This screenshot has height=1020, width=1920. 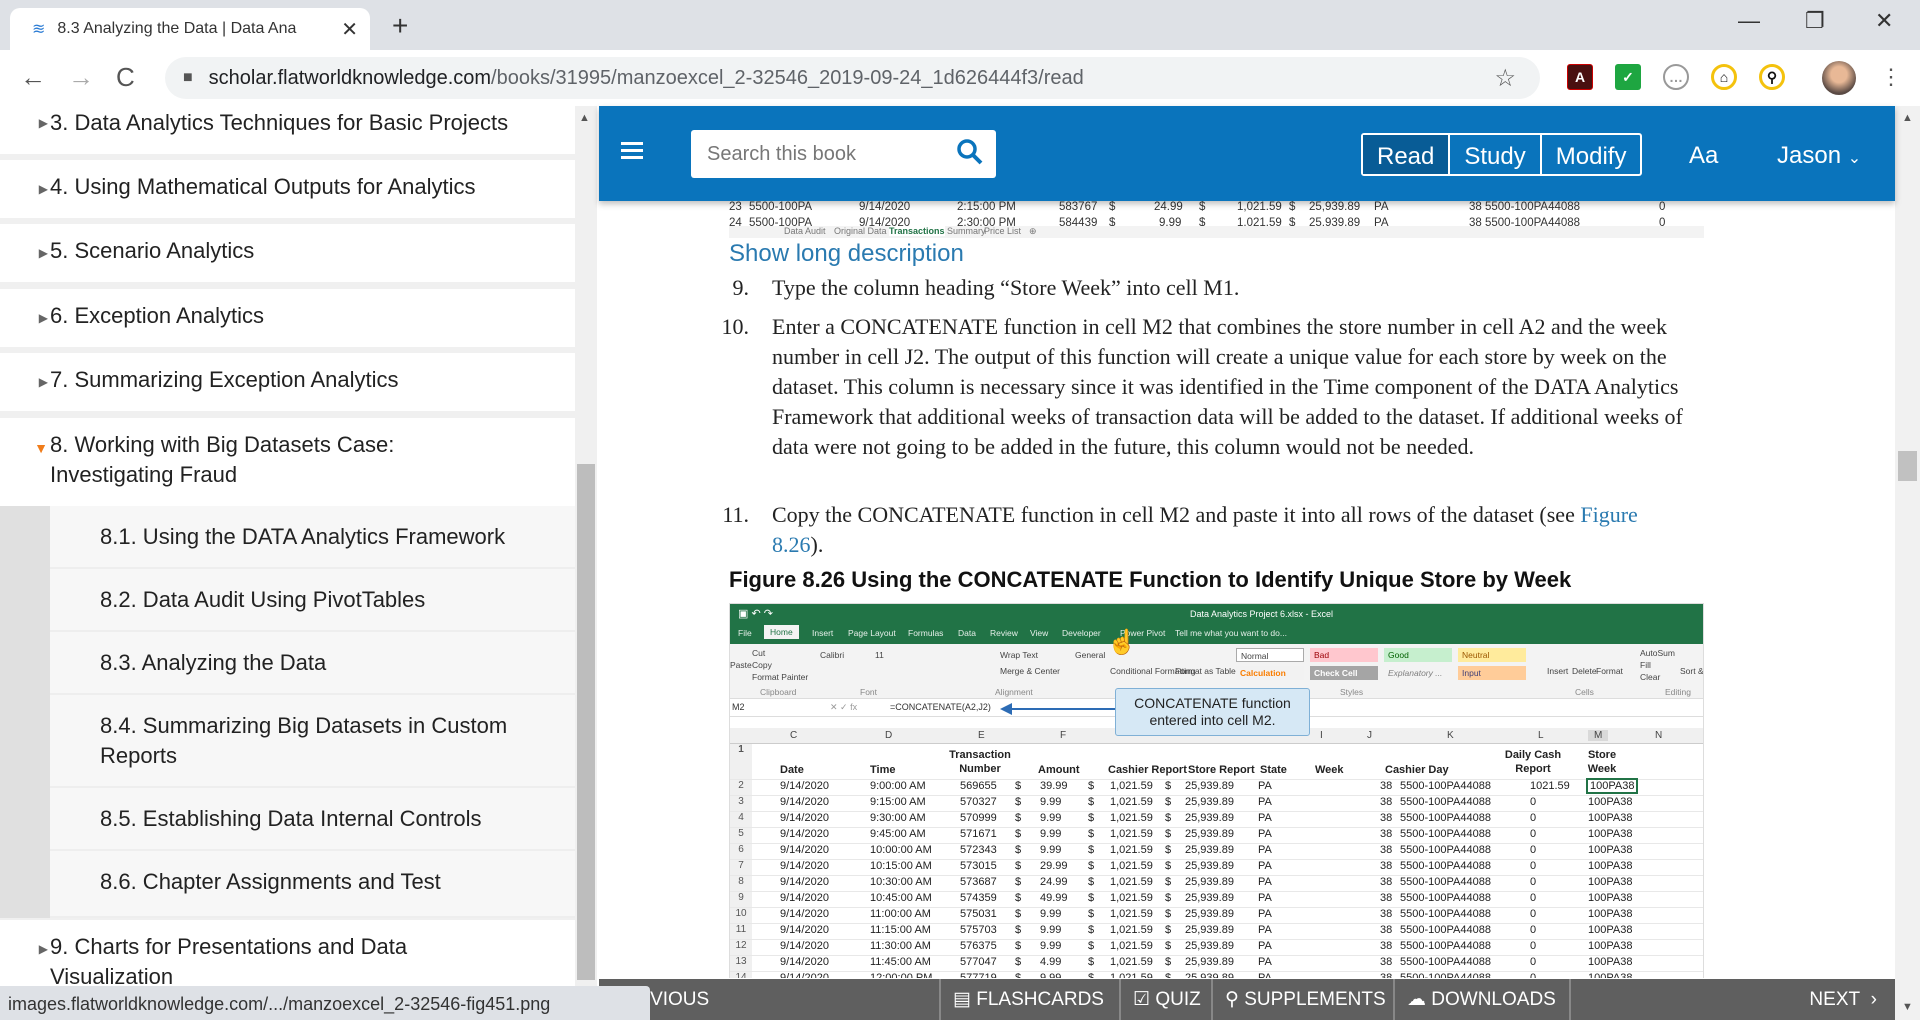 What do you see at coordinates (1907, 563) in the screenshot?
I see `page-scrollbar: ▲ ▼` at bounding box center [1907, 563].